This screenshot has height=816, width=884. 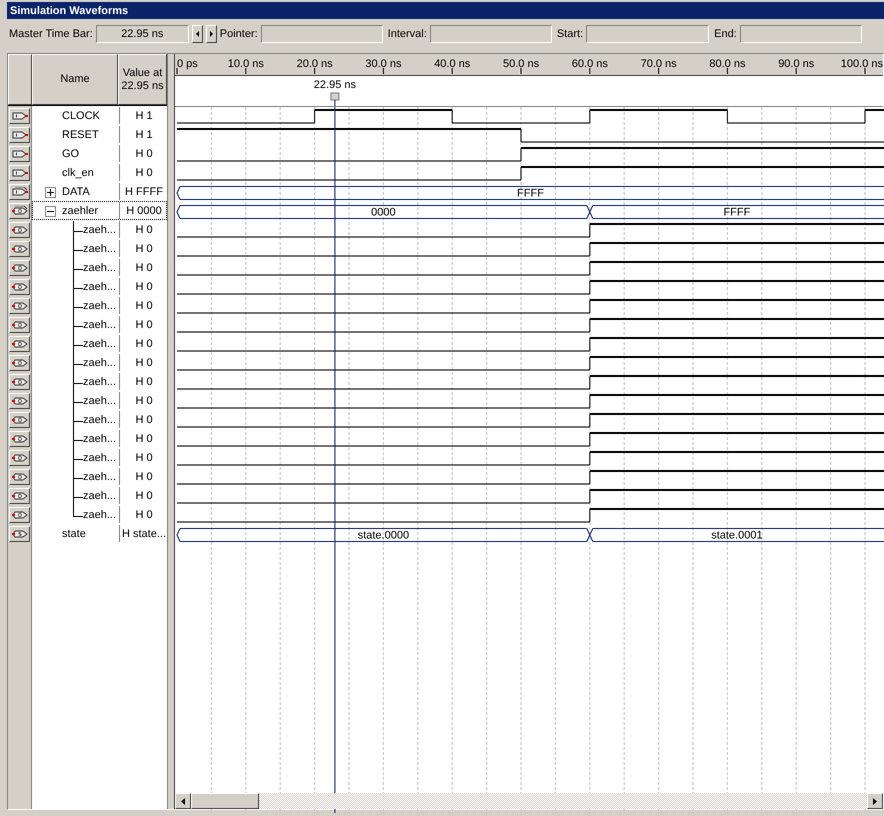 I want to click on output-bus-pin-icon, so click(x=20, y=211).